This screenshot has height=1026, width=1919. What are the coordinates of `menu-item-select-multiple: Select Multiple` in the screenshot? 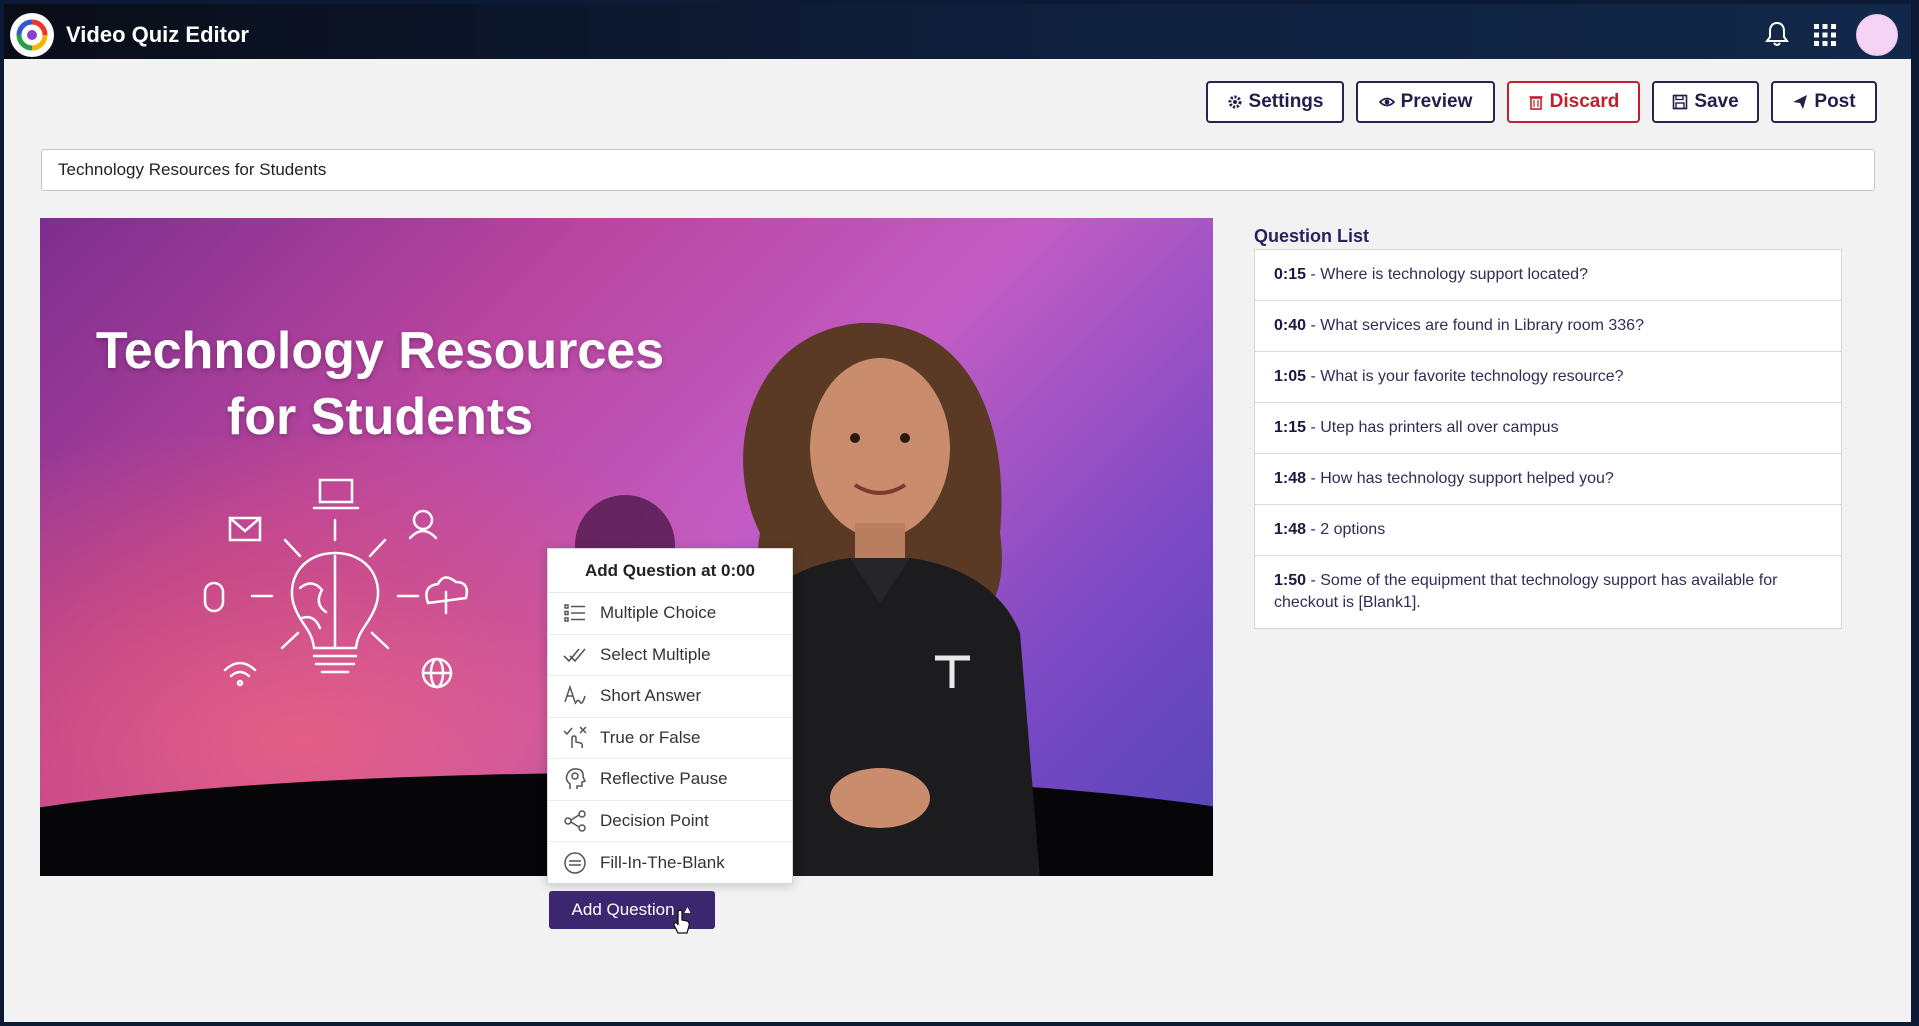 It's located at (670, 655).